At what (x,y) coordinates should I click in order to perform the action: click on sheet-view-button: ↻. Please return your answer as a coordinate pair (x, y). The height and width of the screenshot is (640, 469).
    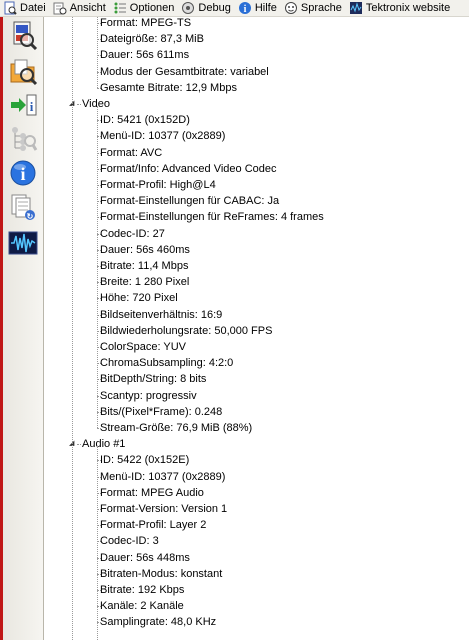
    Looking at the image, I should click on (23, 207).